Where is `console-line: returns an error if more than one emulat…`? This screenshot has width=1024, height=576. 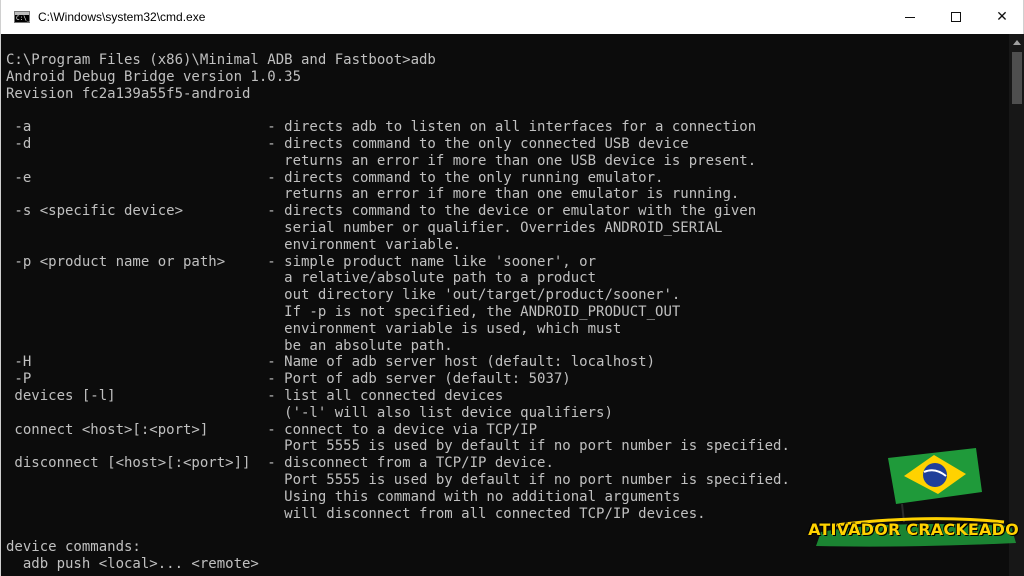
console-line: returns an error if more than one emulat… is located at coordinates (373, 194).